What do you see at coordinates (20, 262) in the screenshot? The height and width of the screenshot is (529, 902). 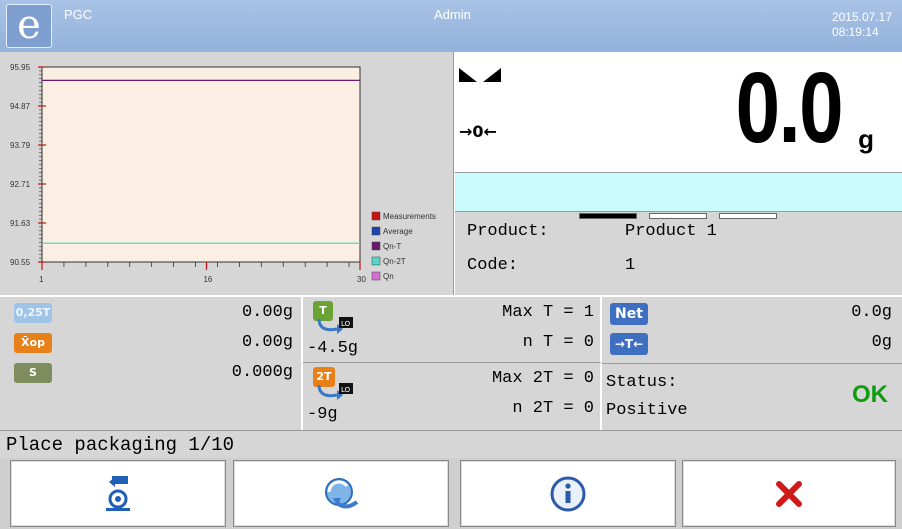 I see `y-tick-label: 90.55` at bounding box center [20, 262].